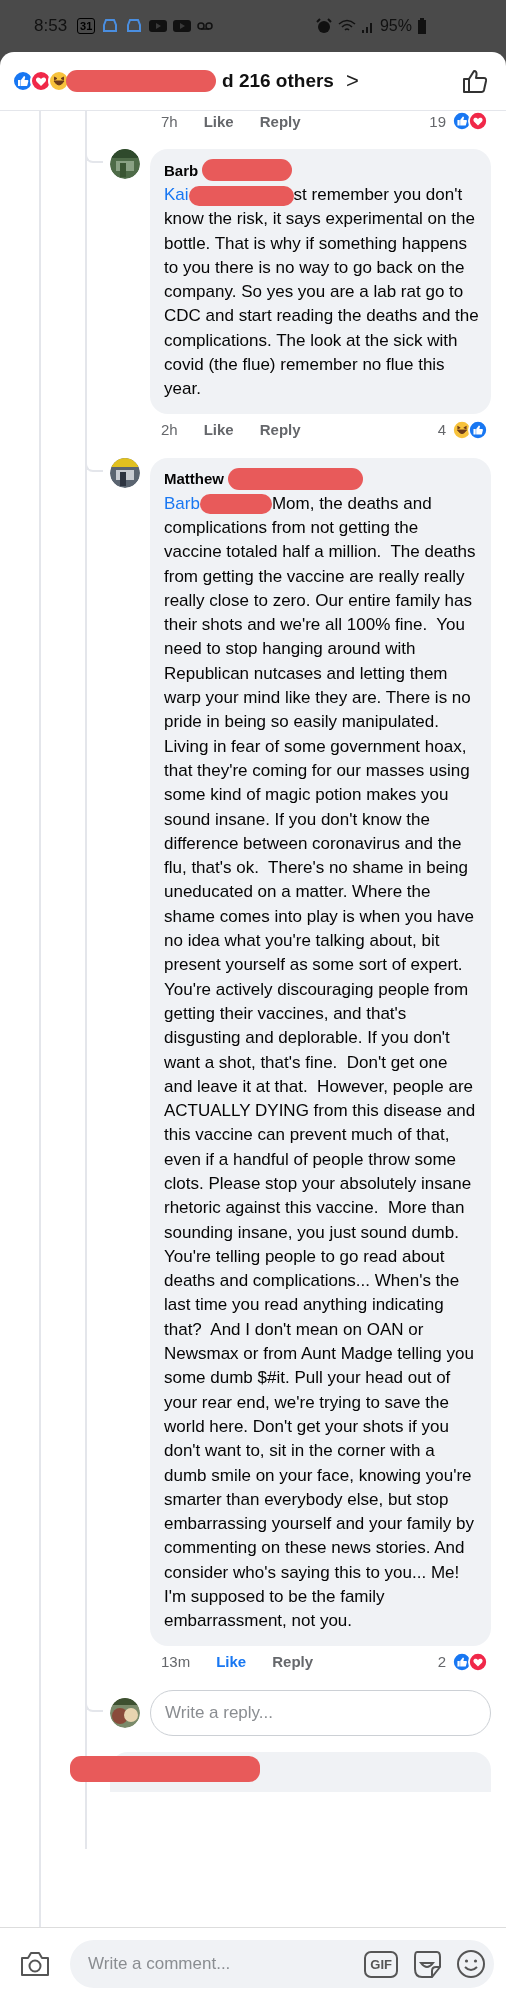 Image resolution: width=506 pixels, height=2000 pixels. What do you see at coordinates (381, 1964) in the screenshot?
I see `gif-button: GIF` at bounding box center [381, 1964].